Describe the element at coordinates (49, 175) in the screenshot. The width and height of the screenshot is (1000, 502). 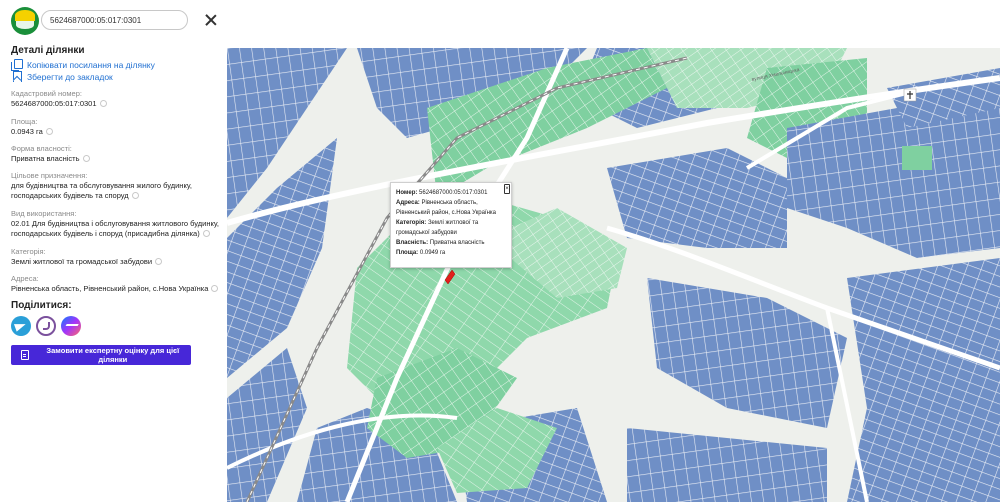
I see `purpose-label: Цільове призначення:` at that location.